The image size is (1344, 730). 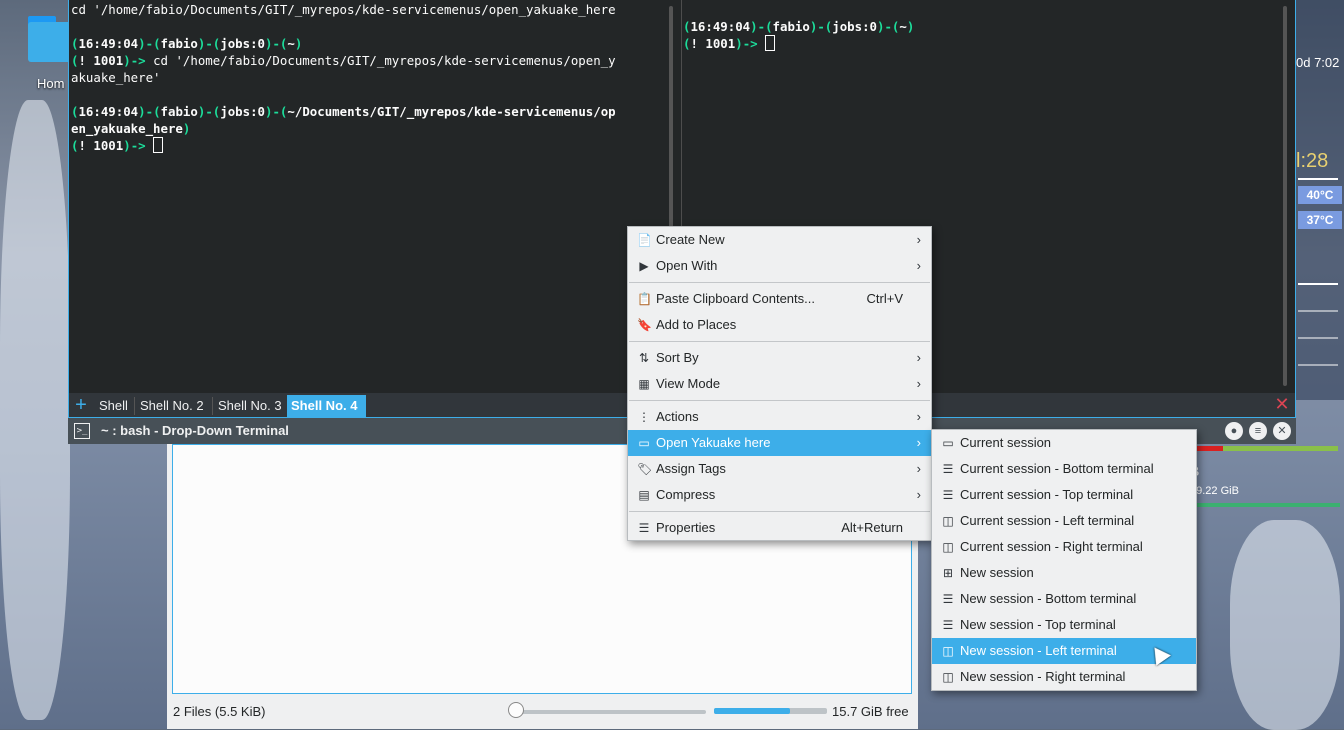 I want to click on zoom-slider-handle, so click(x=516, y=710).